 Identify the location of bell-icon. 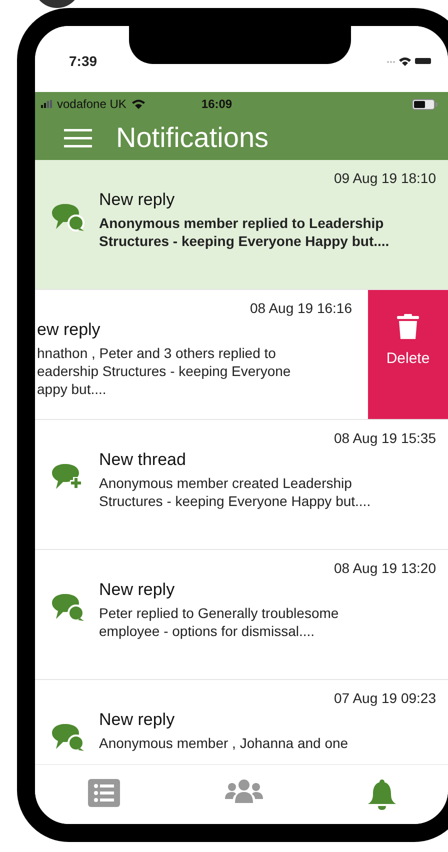
(382, 795).